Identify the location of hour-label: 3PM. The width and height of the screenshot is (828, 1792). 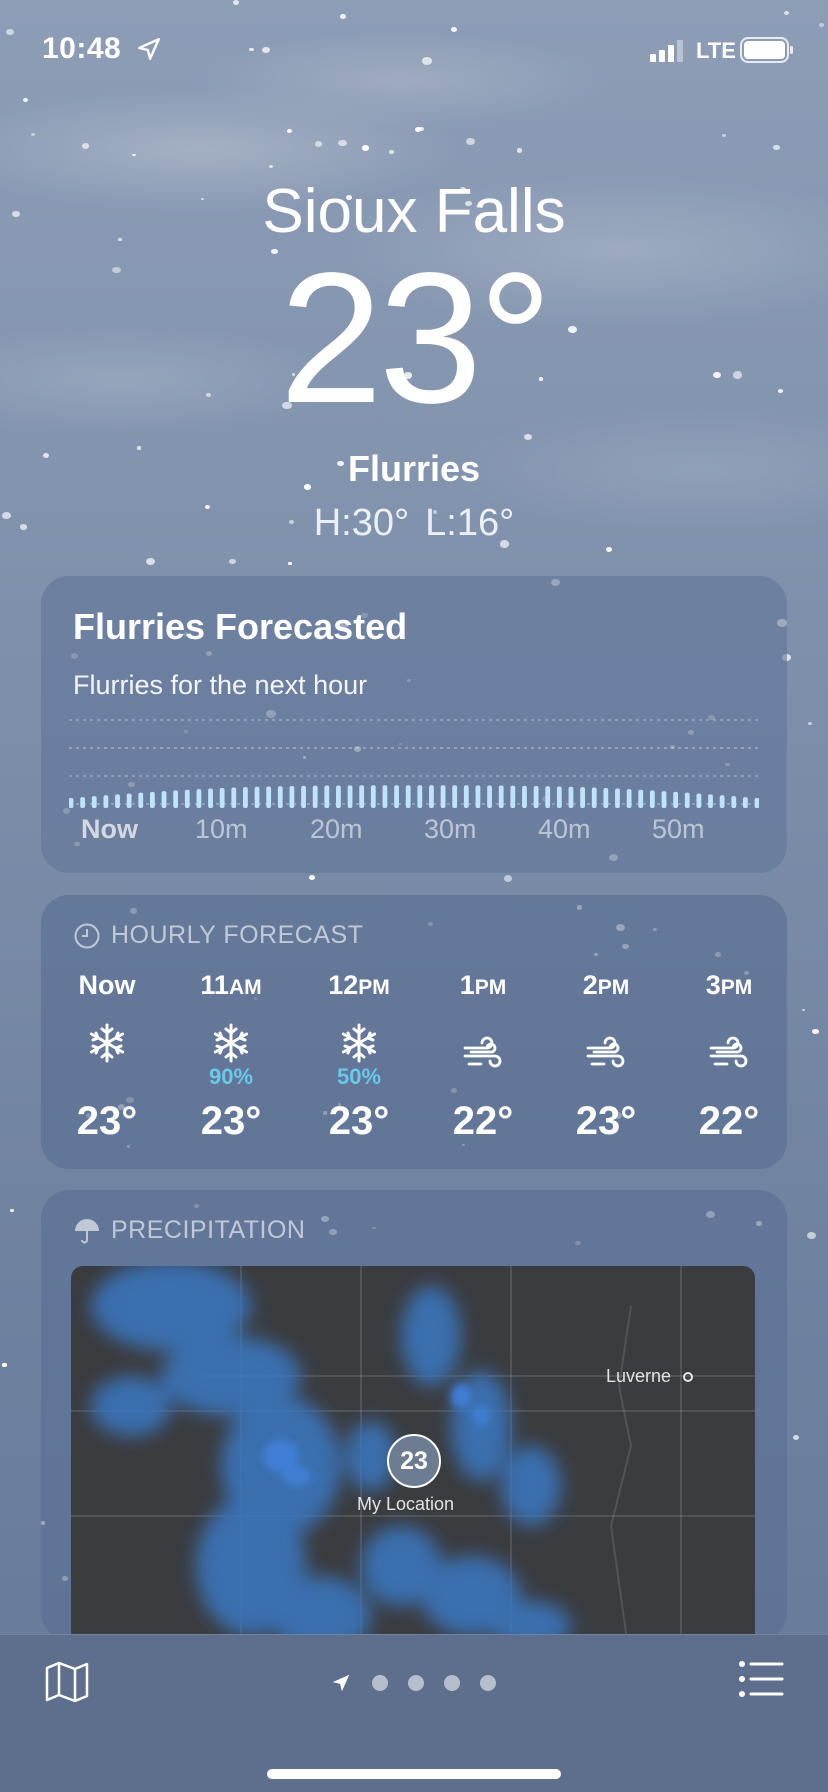
(729, 985).